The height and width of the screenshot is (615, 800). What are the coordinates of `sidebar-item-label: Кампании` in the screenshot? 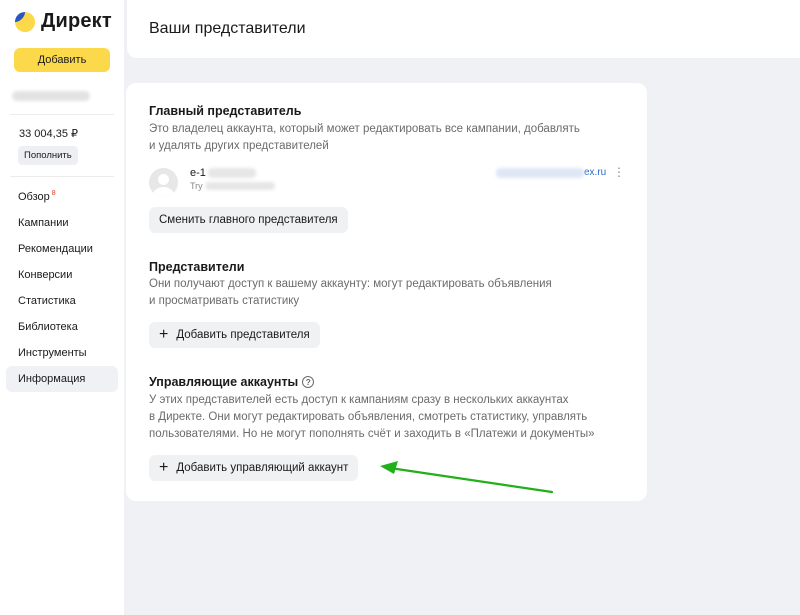 It's located at (43, 223).